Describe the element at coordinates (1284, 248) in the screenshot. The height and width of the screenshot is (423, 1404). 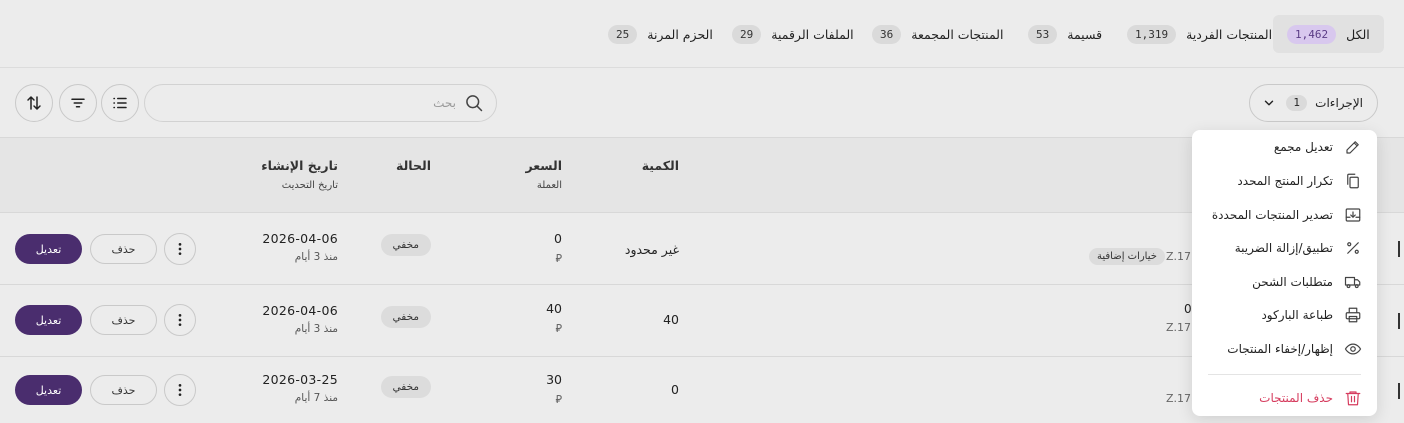
I see `menu-item-tax: تطبيق/إزالة الضريبة` at that location.